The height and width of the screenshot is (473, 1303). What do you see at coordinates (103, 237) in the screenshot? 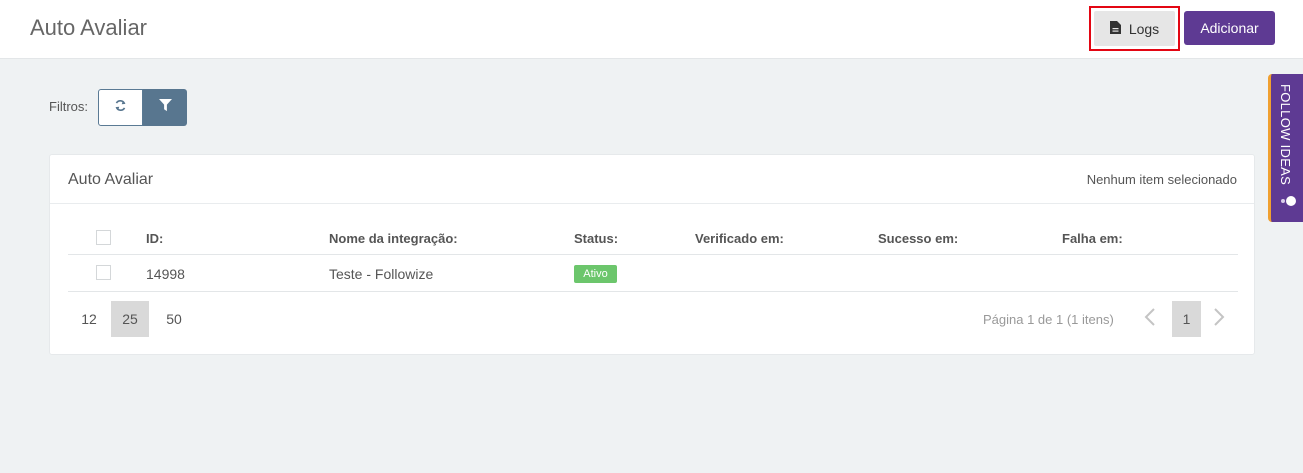
I see `select-all-checkbox` at bounding box center [103, 237].